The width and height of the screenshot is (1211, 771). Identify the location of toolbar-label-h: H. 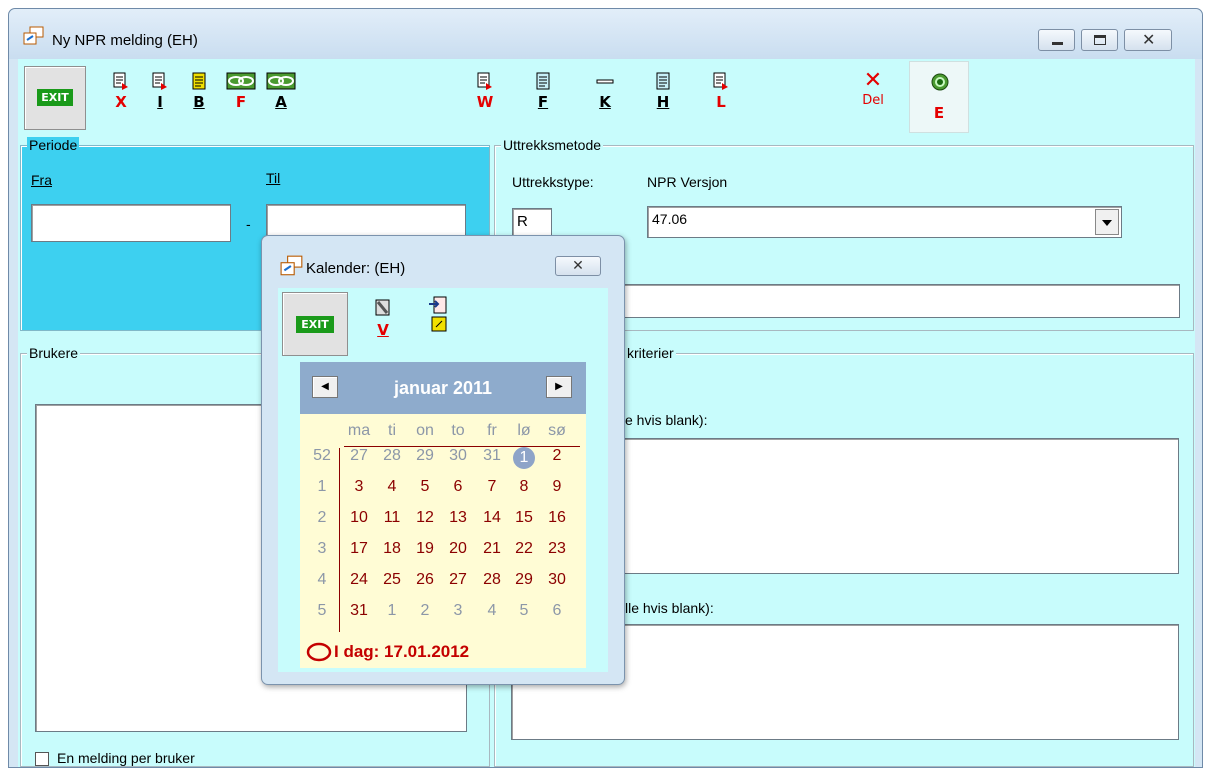
(663, 102).